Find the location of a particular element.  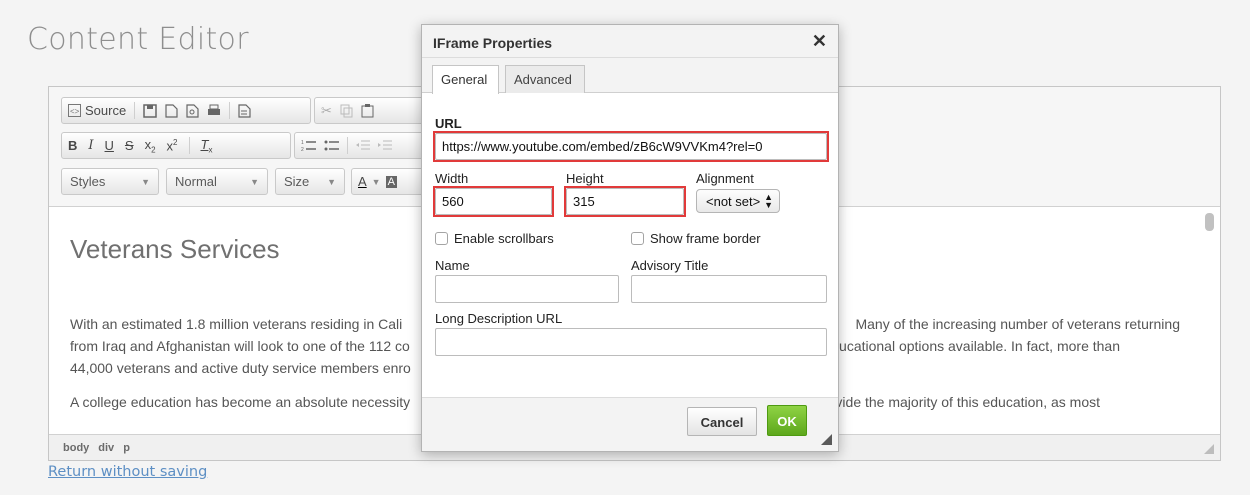

outdent-icon is located at coordinates (363, 145).